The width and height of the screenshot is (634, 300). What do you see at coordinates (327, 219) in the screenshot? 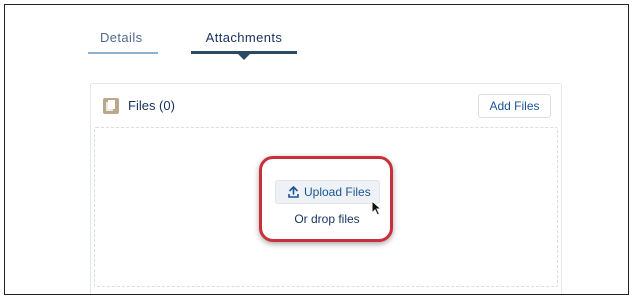
I see `drop-files-hint: Or drop files` at bounding box center [327, 219].